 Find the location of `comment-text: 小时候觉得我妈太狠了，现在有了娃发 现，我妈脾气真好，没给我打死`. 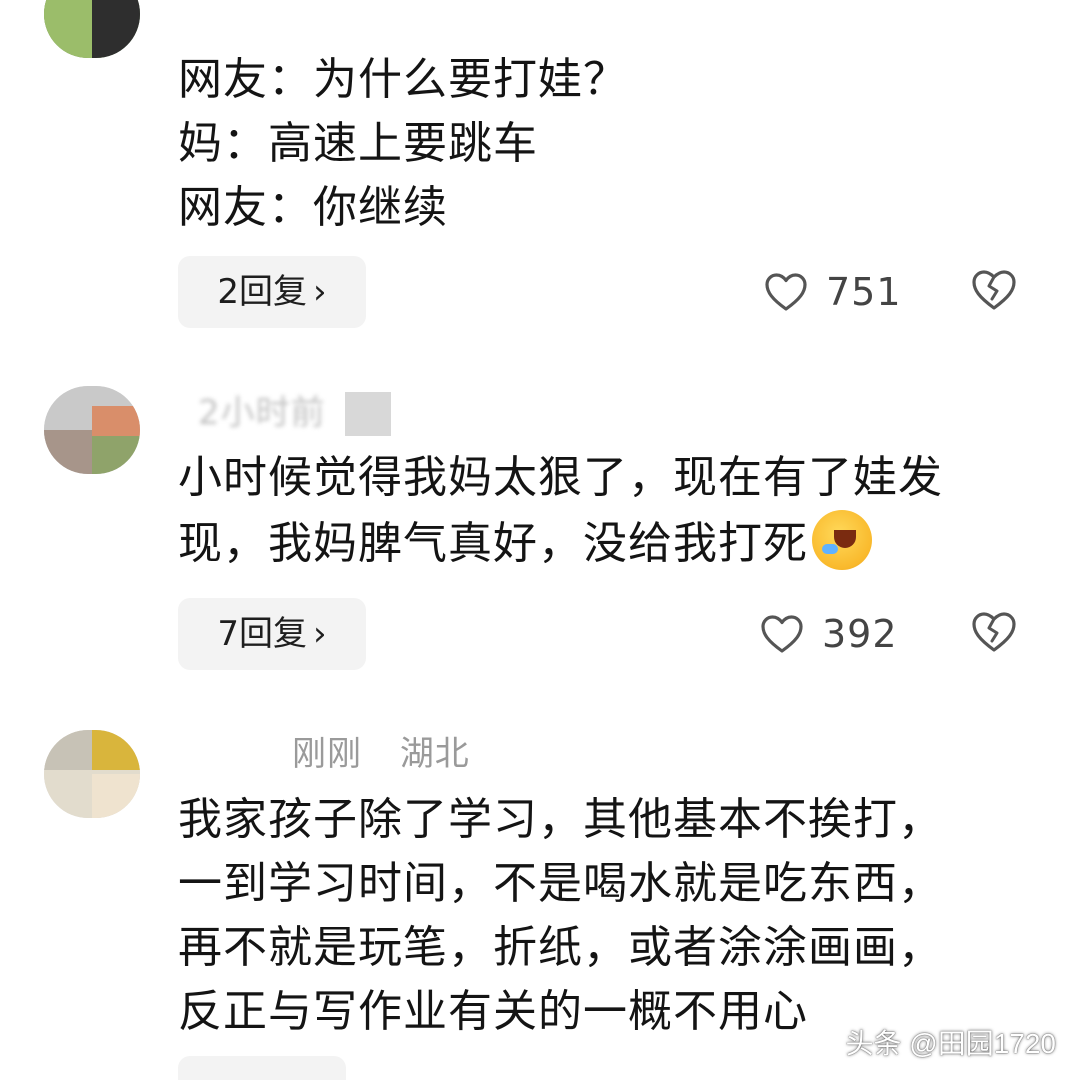

comment-text: 小时候觉得我妈太狠了，现在有了娃发 现，我妈脾气真好，没给我打死 is located at coordinates (608, 511).